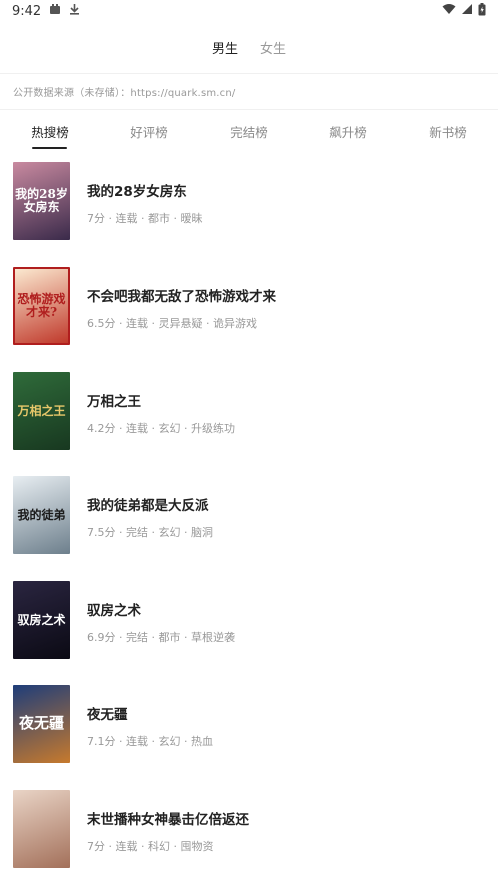 The width and height of the screenshot is (498, 870). I want to click on book-item: 驭房之术 驭房之术 6.9分 · 完结 · 都市 · 草根逆袭, so click(249, 621).